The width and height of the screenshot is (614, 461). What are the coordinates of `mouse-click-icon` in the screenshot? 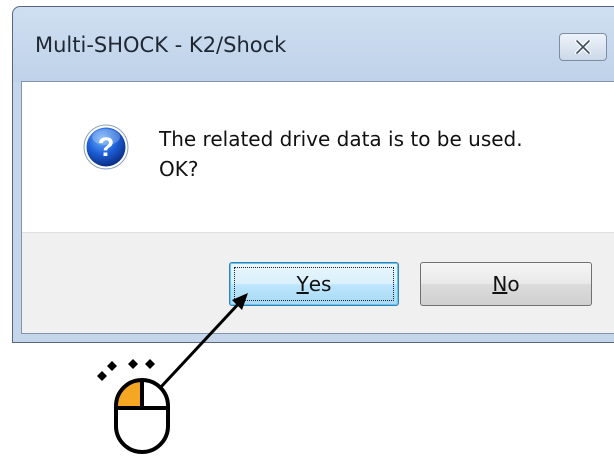 It's located at (133, 406).